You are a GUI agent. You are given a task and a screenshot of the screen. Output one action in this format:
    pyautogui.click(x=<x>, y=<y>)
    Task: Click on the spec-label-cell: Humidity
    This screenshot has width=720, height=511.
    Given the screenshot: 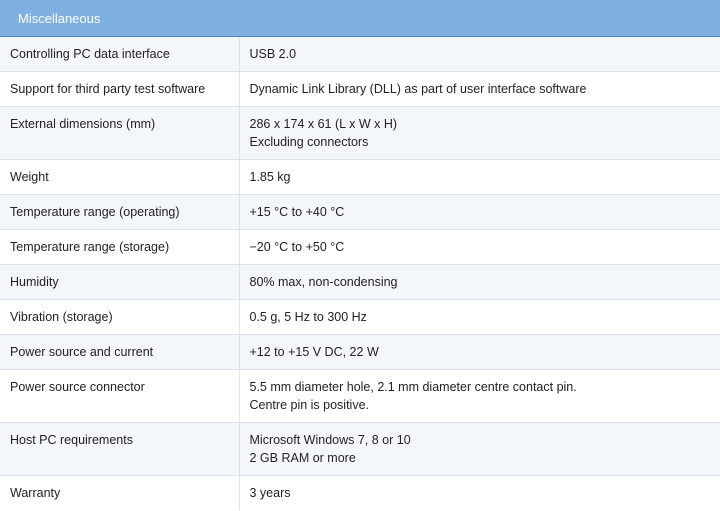 What is the action you would take?
    pyautogui.click(x=120, y=282)
    